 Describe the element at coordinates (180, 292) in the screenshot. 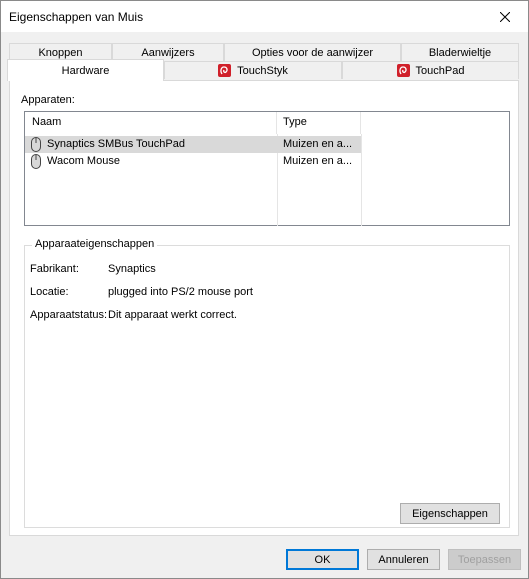

I see `location-value: plugged into PS/2 mouse port` at that location.